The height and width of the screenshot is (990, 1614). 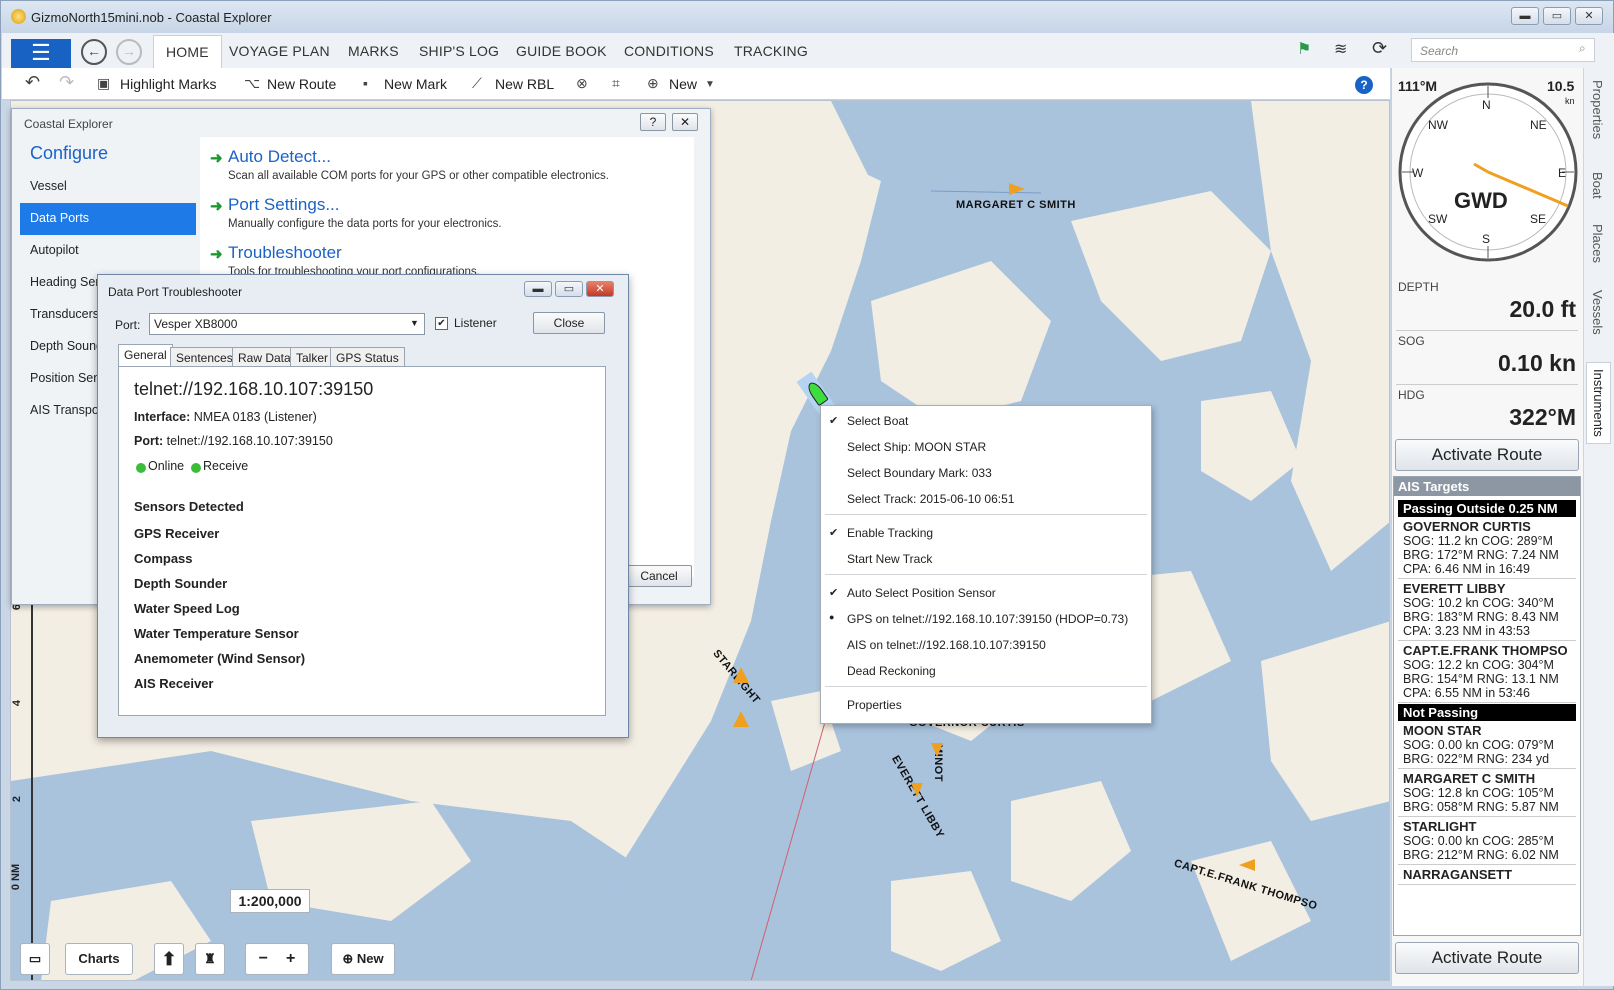 I want to click on menu-item-select-ship: Select Ship: MOON STAR, so click(x=916, y=447).